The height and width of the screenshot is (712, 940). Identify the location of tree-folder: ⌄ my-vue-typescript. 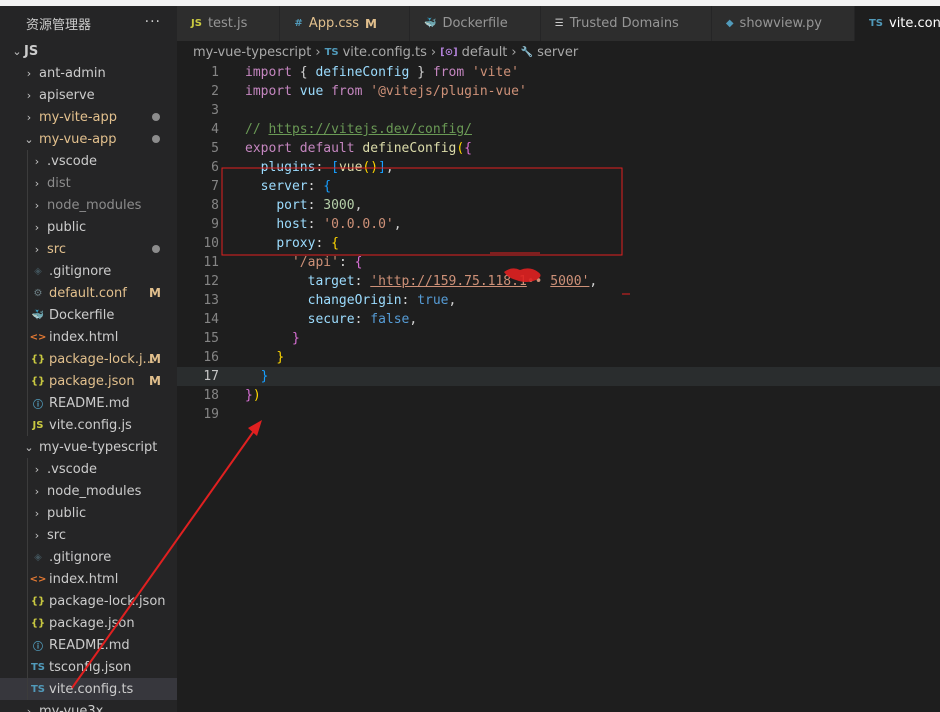
(88, 447).